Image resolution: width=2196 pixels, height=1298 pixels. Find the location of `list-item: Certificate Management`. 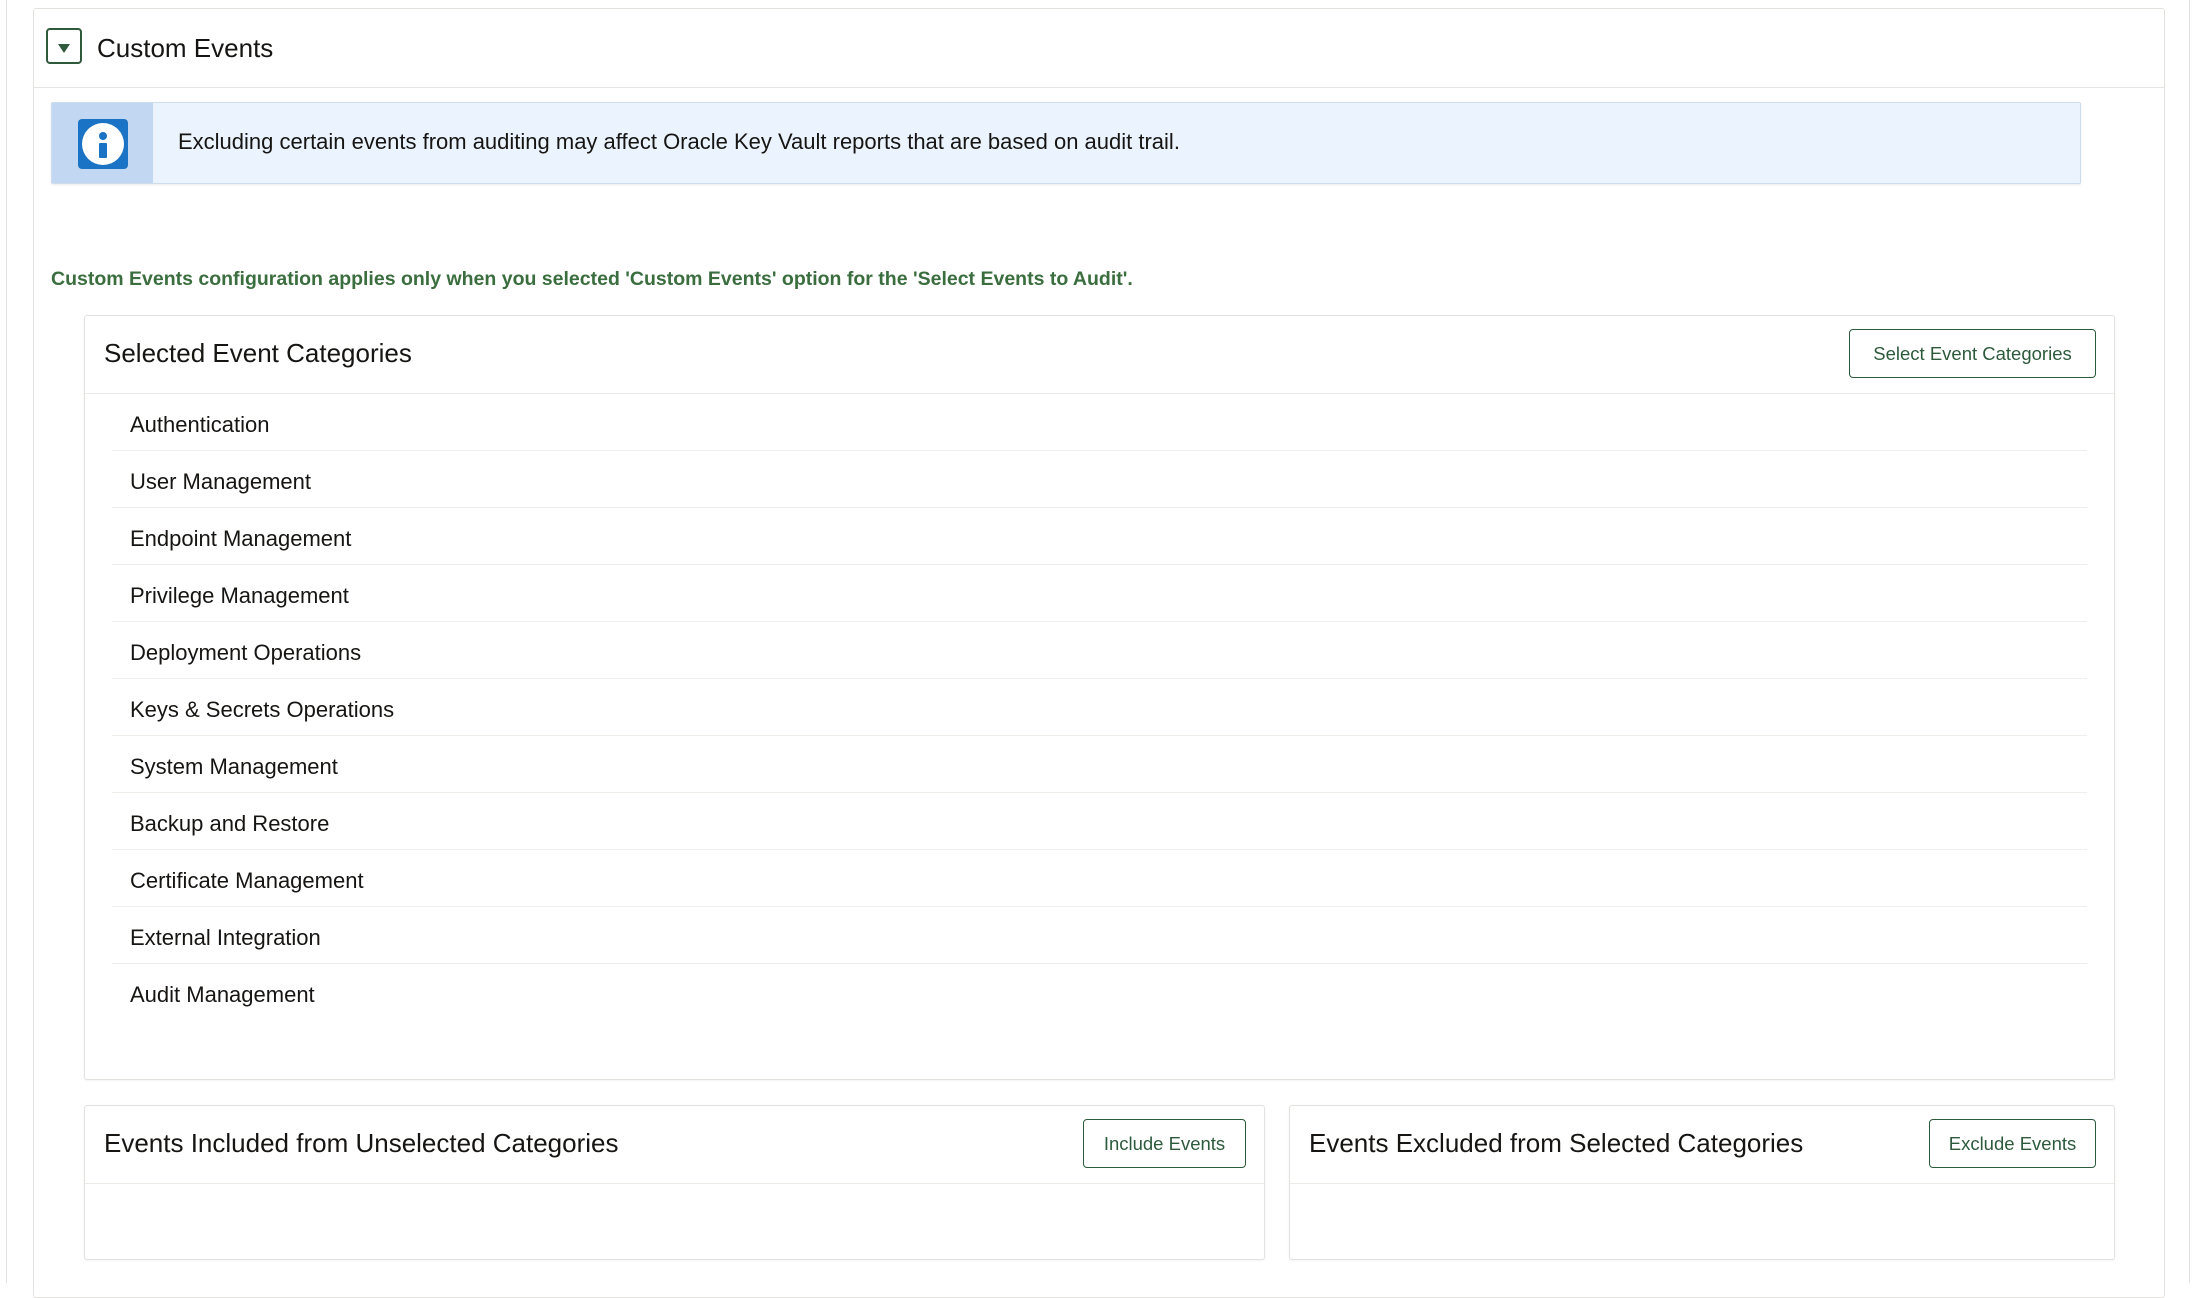

list-item: Certificate Management is located at coordinates (1099, 878).